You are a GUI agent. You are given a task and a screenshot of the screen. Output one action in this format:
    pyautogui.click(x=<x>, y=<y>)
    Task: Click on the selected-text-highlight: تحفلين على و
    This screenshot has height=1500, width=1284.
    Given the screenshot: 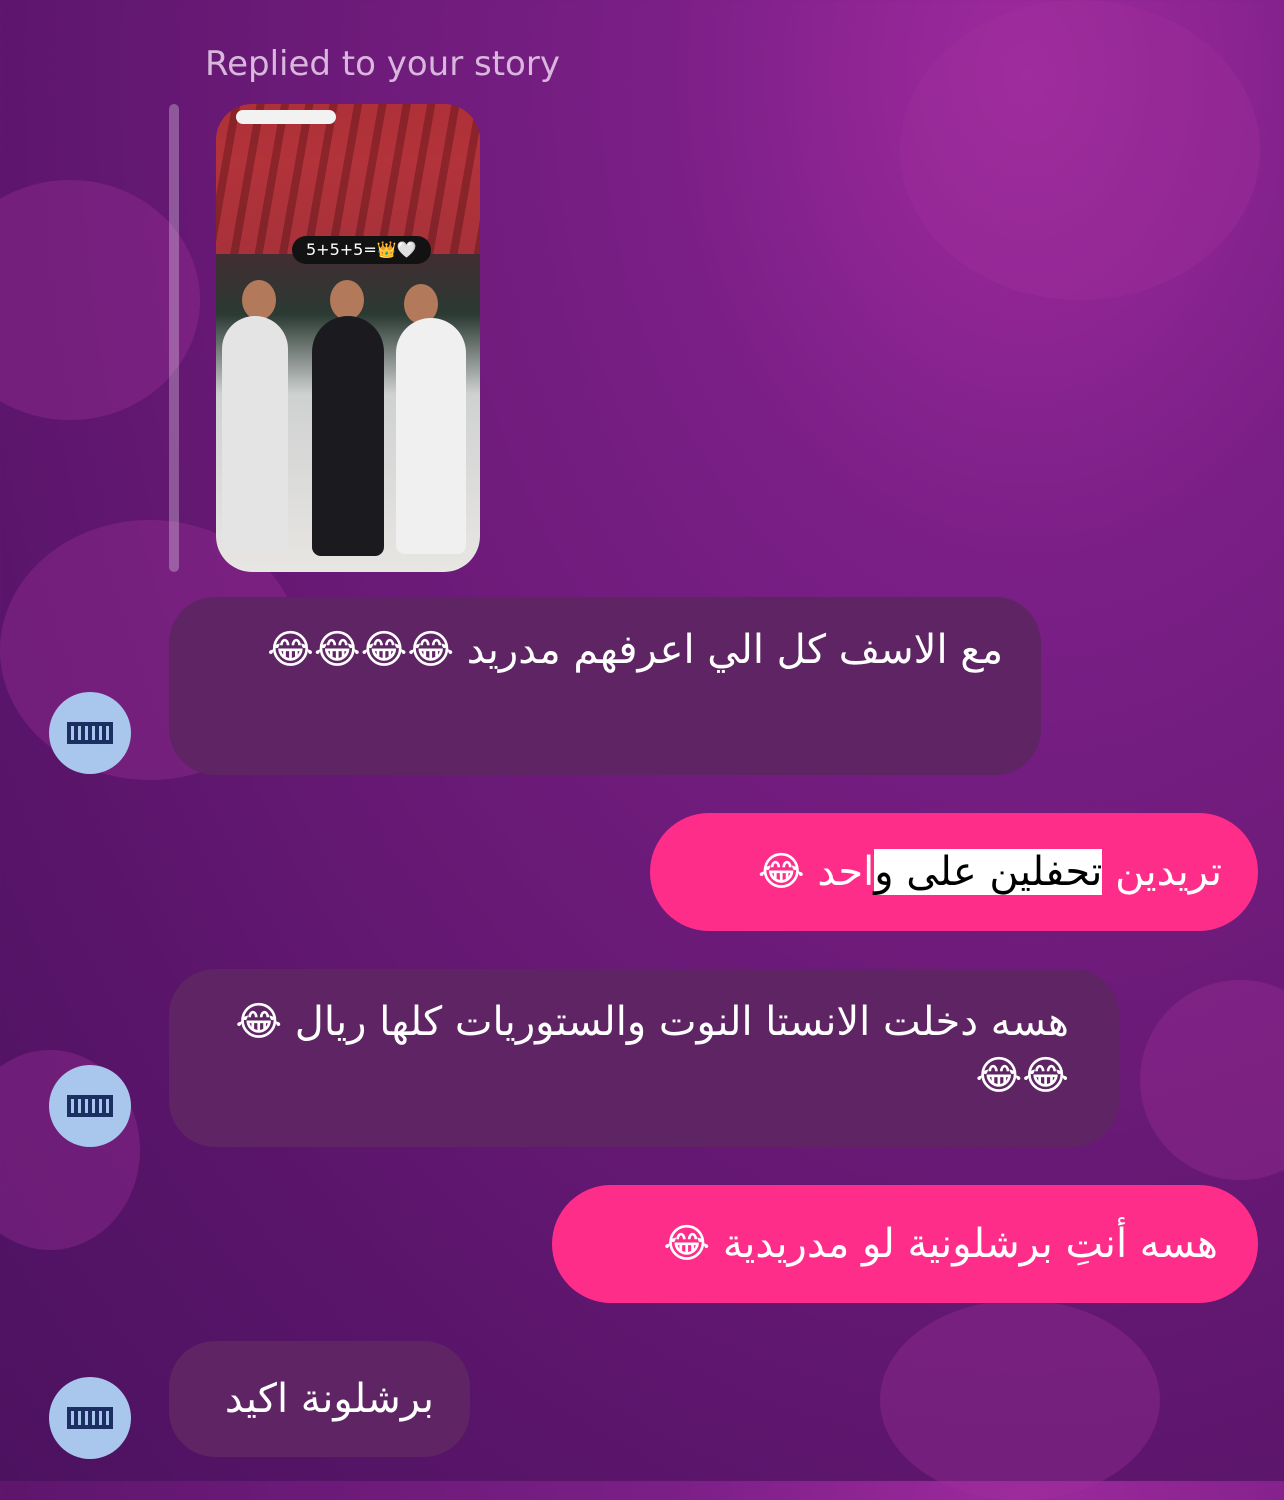 What is the action you would take?
    pyautogui.click(x=988, y=872)
    